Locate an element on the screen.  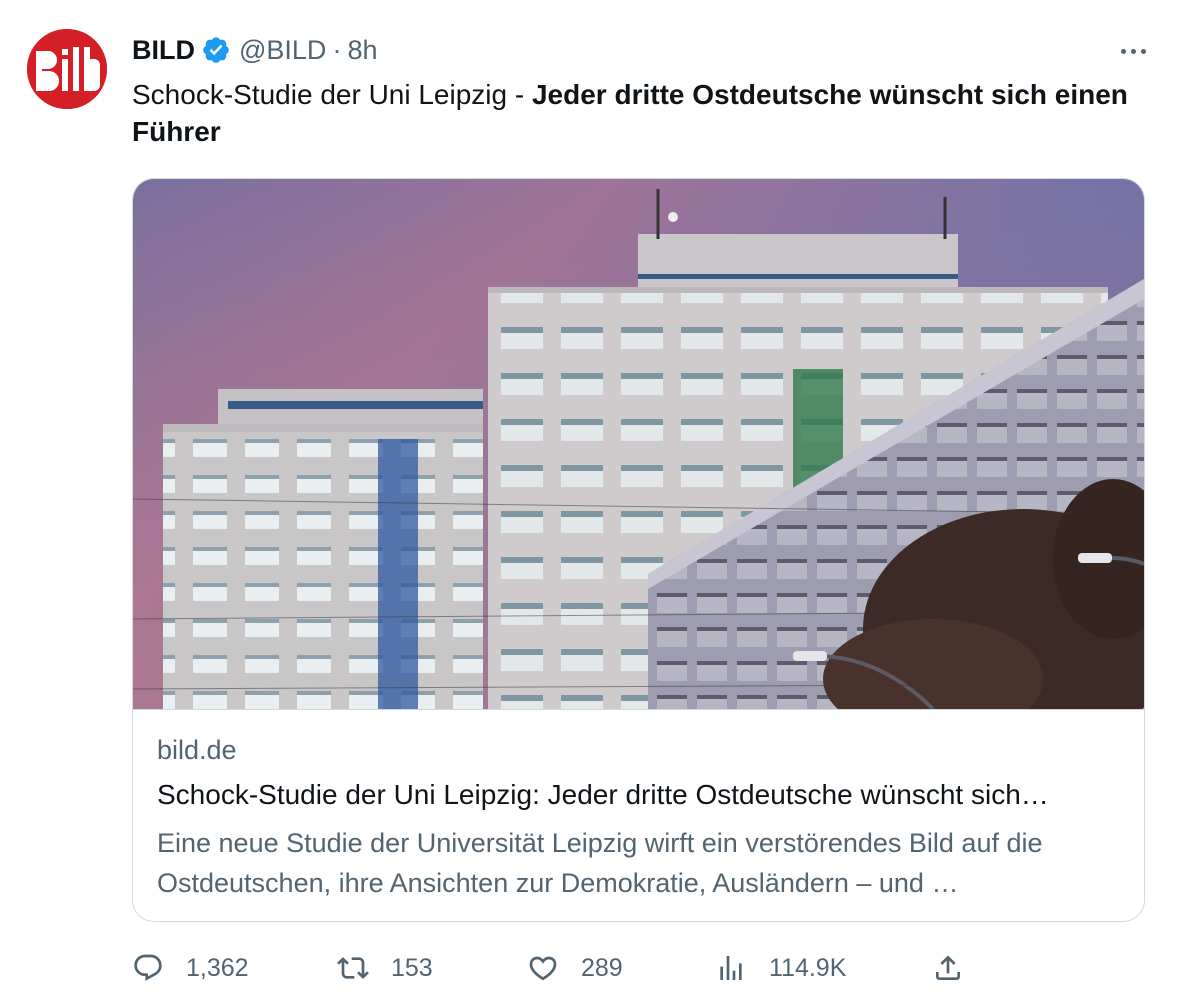
reply-button: 1,362 is located at coordinates (190, 968).